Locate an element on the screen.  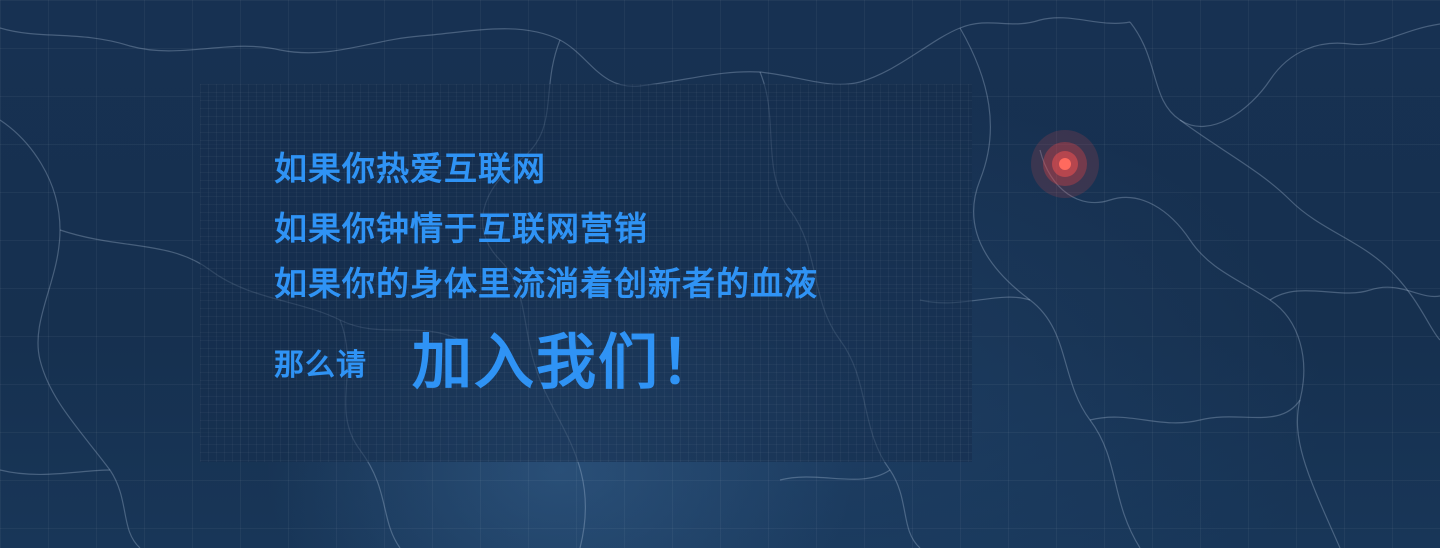
cta-join-us-headline: 加入我们！ is located at coordinates (567, 363).